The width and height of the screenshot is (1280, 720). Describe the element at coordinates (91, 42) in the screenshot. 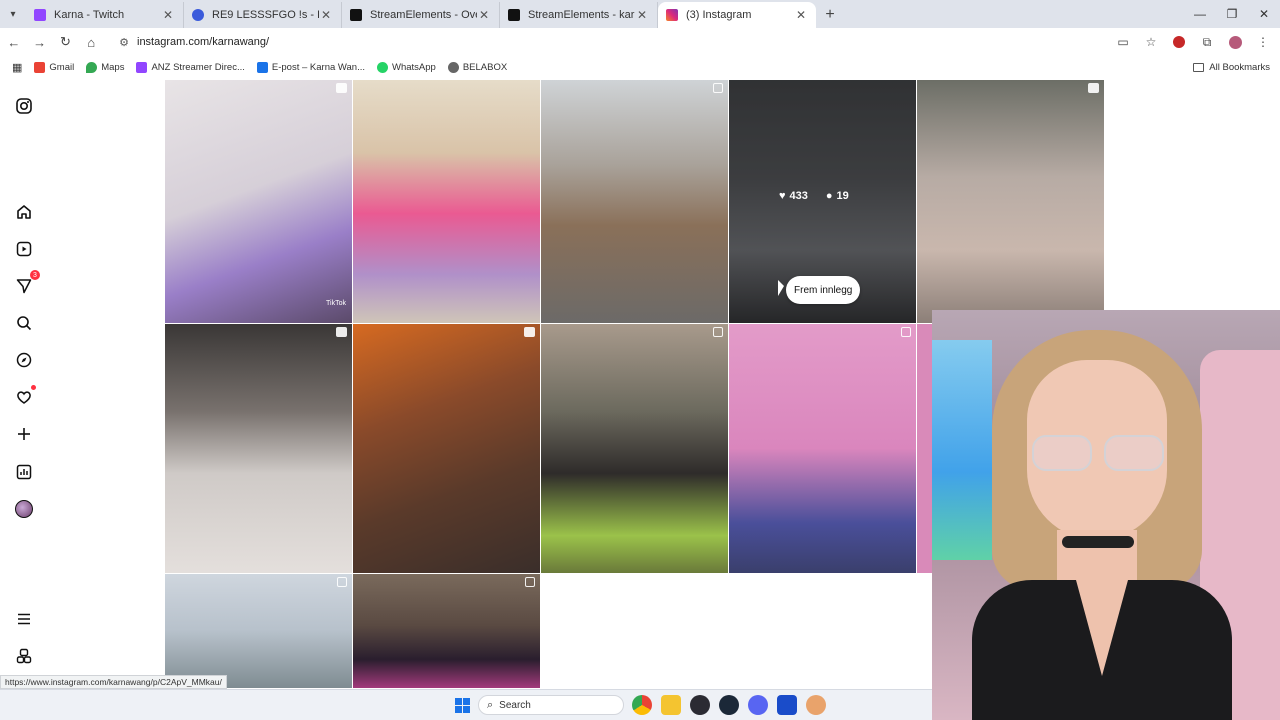

I see `home-button-icon: ⌂` at that location.